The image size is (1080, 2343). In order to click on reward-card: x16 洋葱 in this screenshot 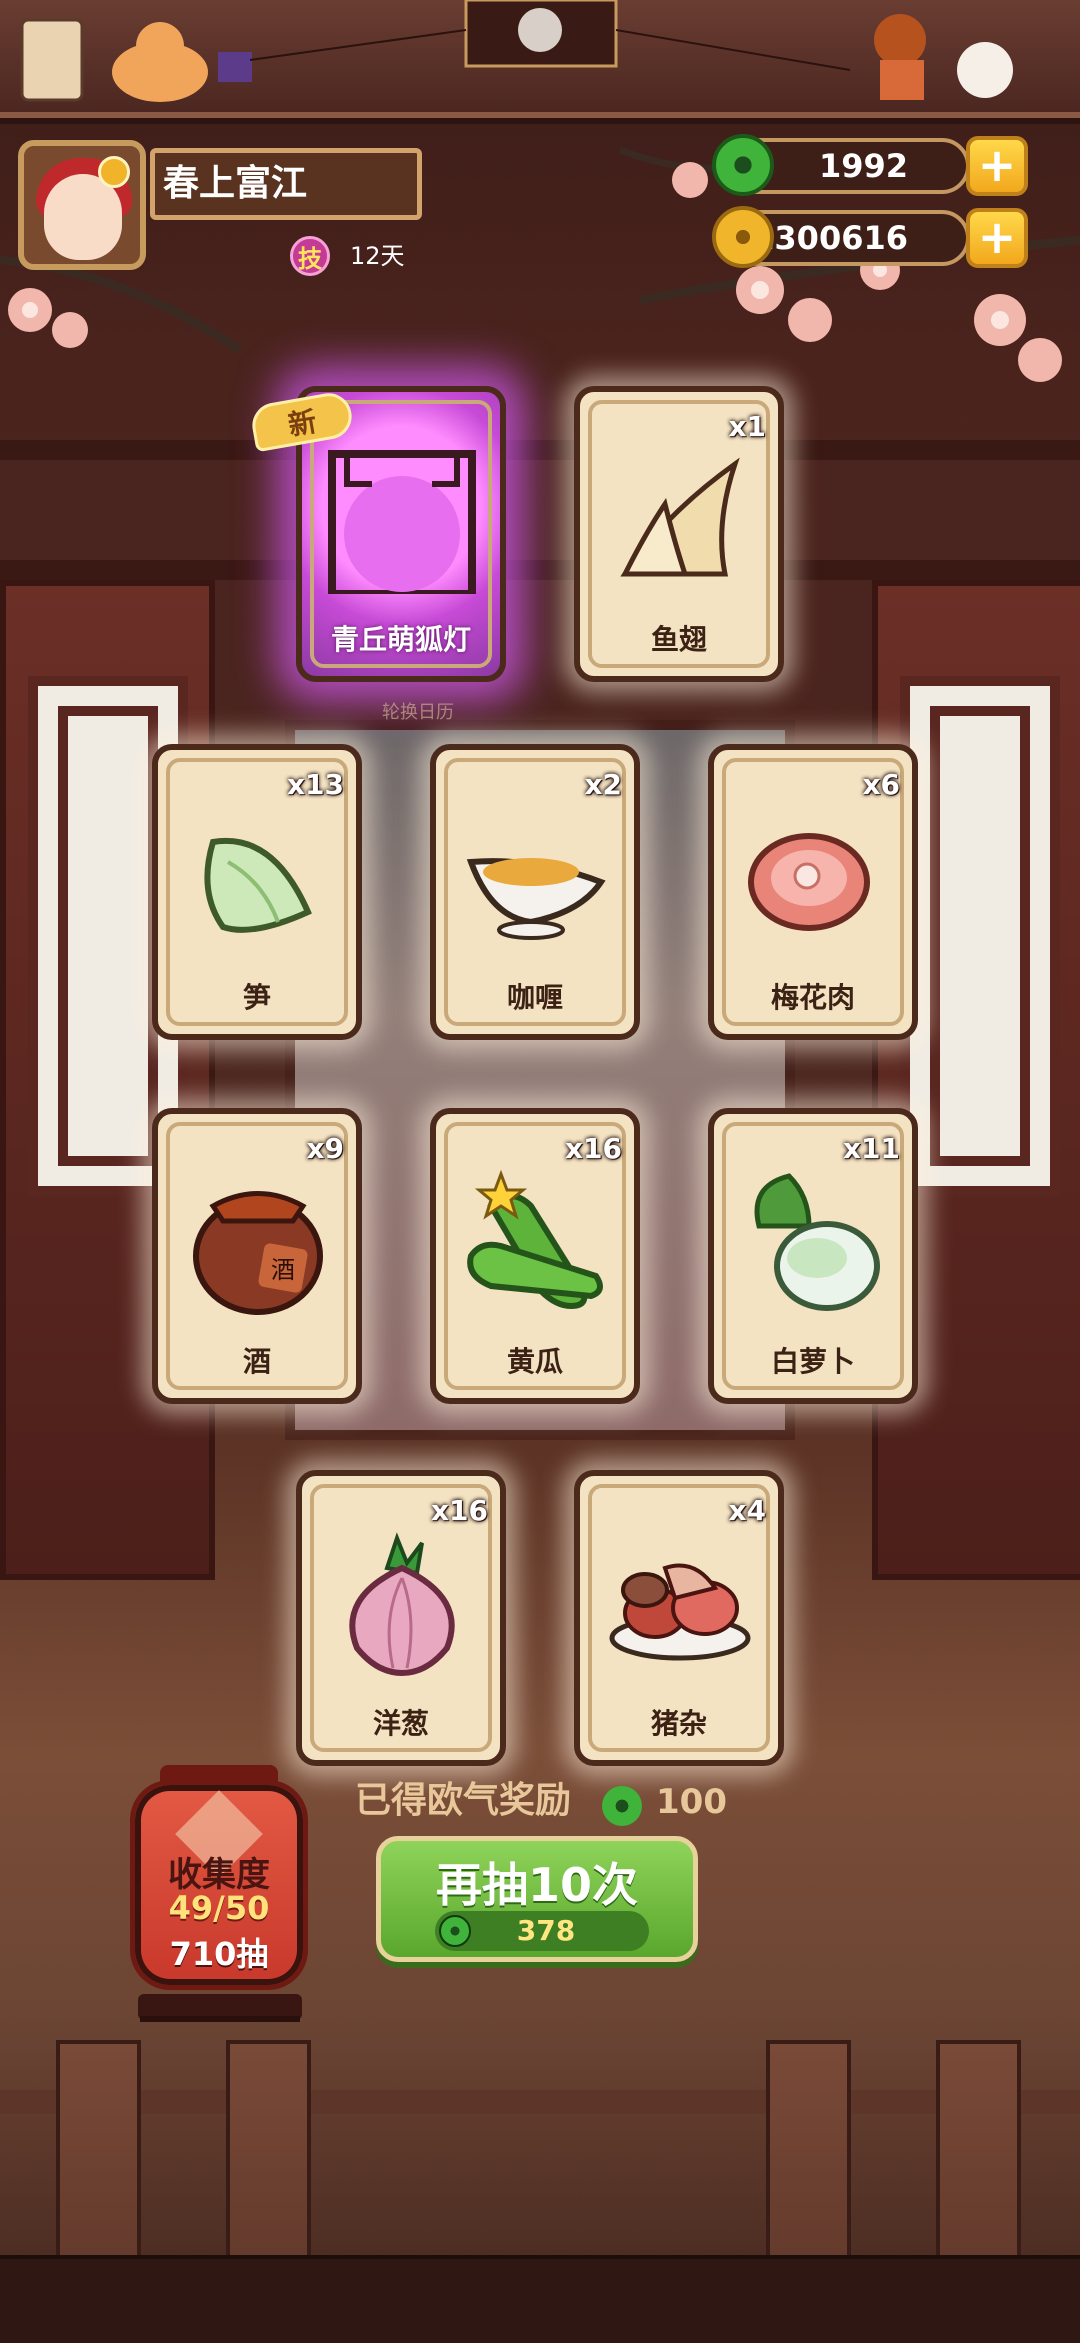, I will do `click(401, 1618)`.